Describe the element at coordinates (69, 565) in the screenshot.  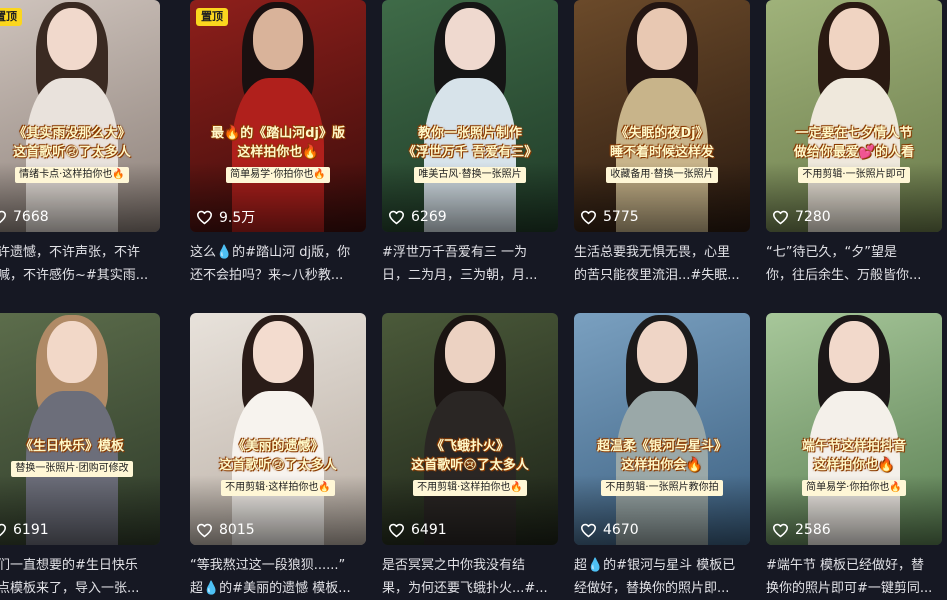
I see `description-line: 你们一直想要的#生日快乐` at that location.